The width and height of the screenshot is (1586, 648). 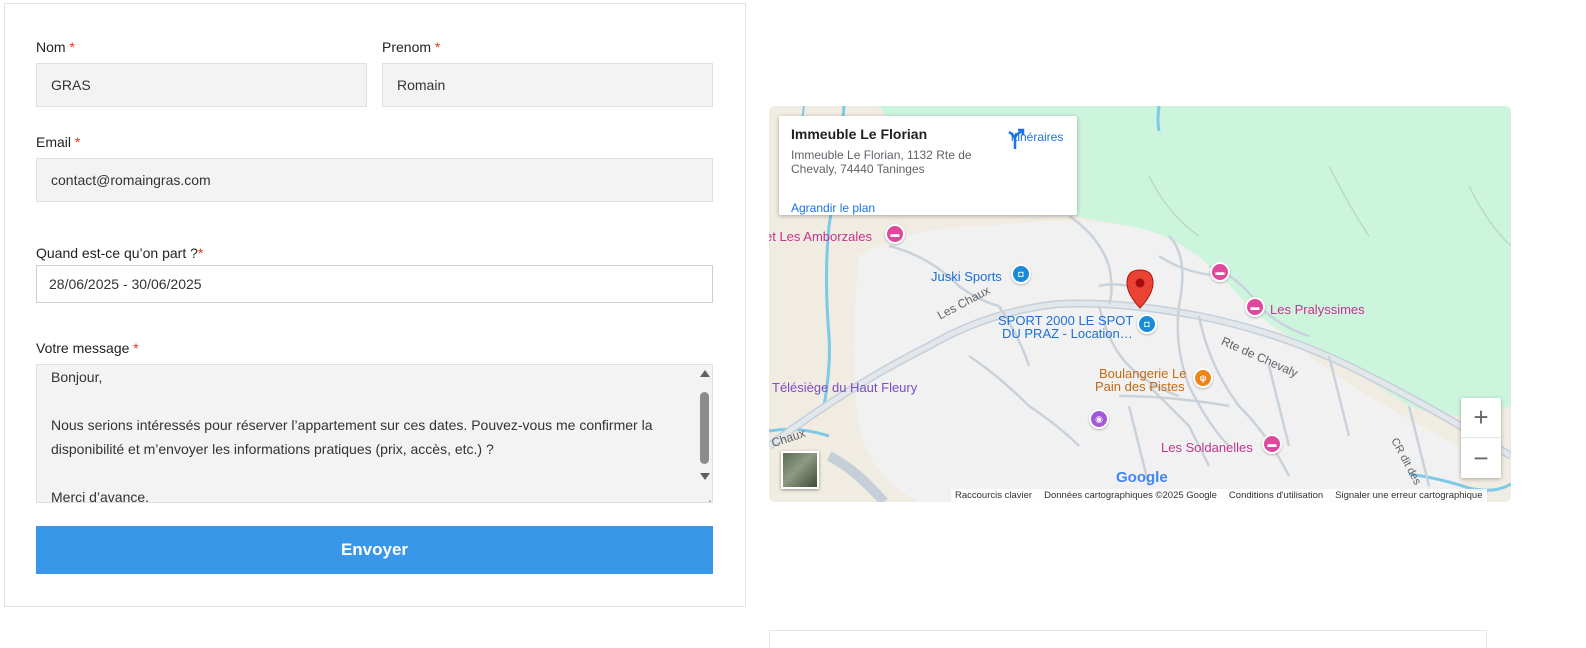 What do you see at coordinates (374, 550) in the screenshot?
I see `submit-button: Envoyer` at bounding box center [374, 550].